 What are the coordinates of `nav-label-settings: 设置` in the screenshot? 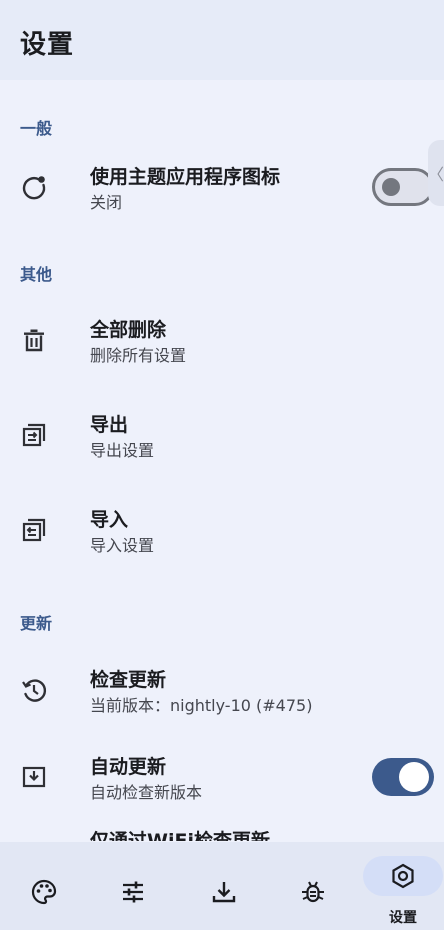 It's located at (403, 918).